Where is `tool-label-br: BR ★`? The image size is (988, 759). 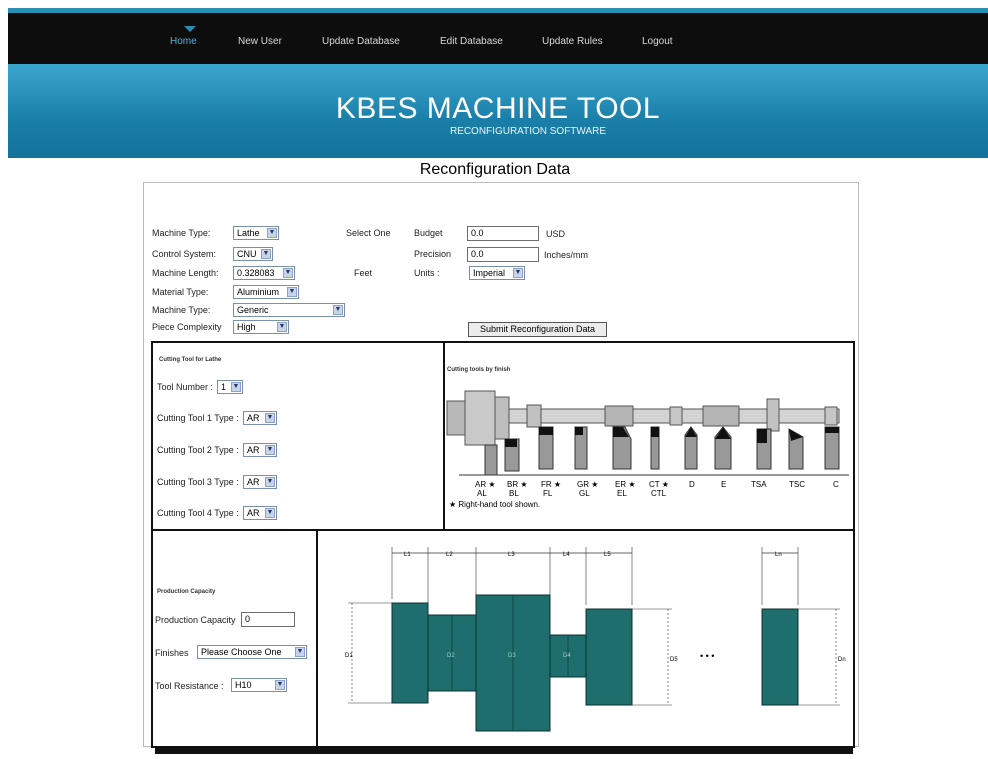 tool-label-br: BR ★ is located at coordinates (517, 484).